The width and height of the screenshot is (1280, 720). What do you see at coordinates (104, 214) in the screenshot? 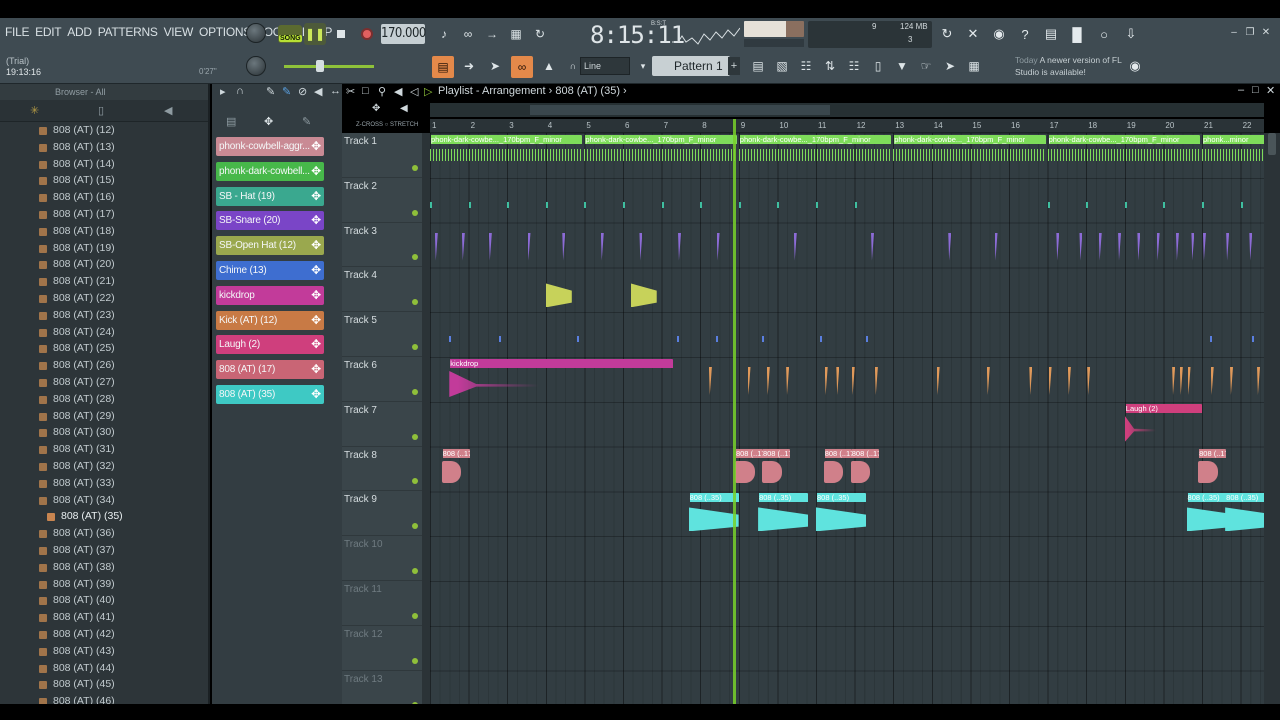
I see `browser-item: 808 (AT) (17)` at bounding box center [104, 214].